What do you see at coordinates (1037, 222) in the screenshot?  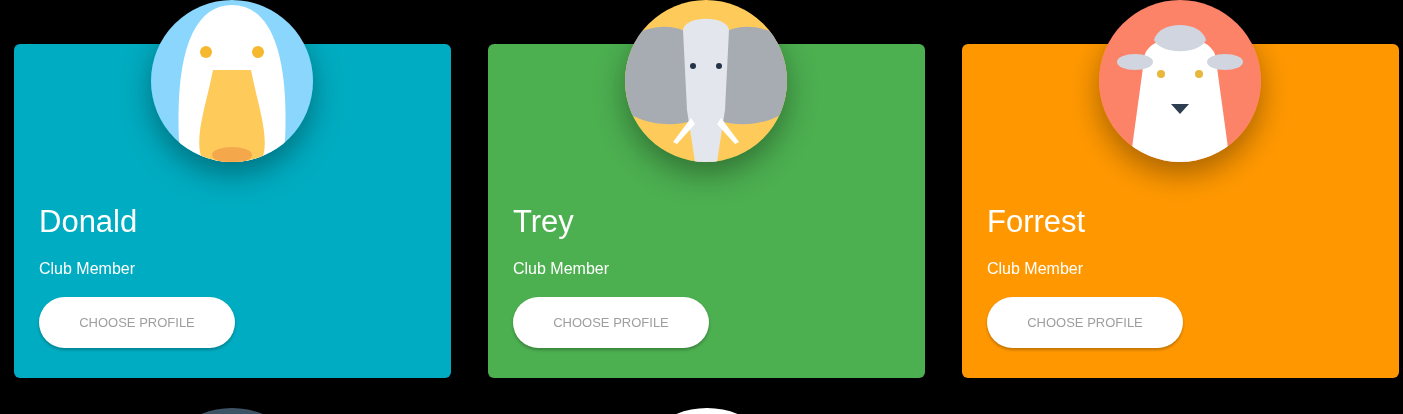 I see `profile-name: Forrest` at bounding box center [1037, 222].